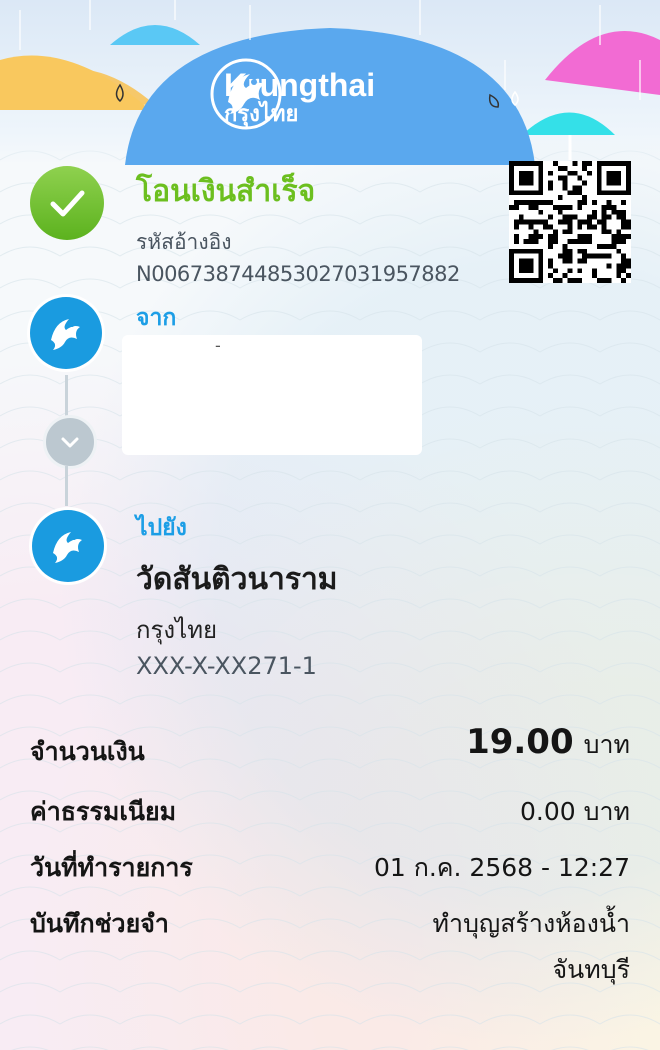 Image resolution: width=660 pixels, height=1050 pixels. I want to click on amount-unit: บาท, so click(606, 744).